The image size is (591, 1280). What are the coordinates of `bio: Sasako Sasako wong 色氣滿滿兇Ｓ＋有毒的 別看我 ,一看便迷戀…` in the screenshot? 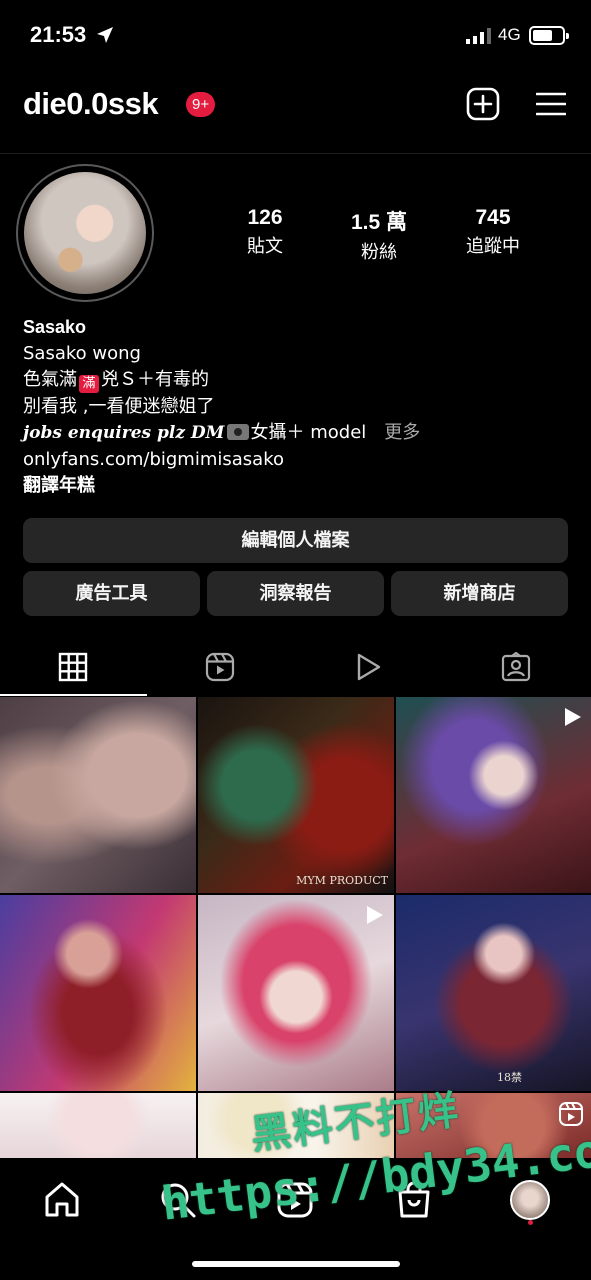 It's located at (297, 407).